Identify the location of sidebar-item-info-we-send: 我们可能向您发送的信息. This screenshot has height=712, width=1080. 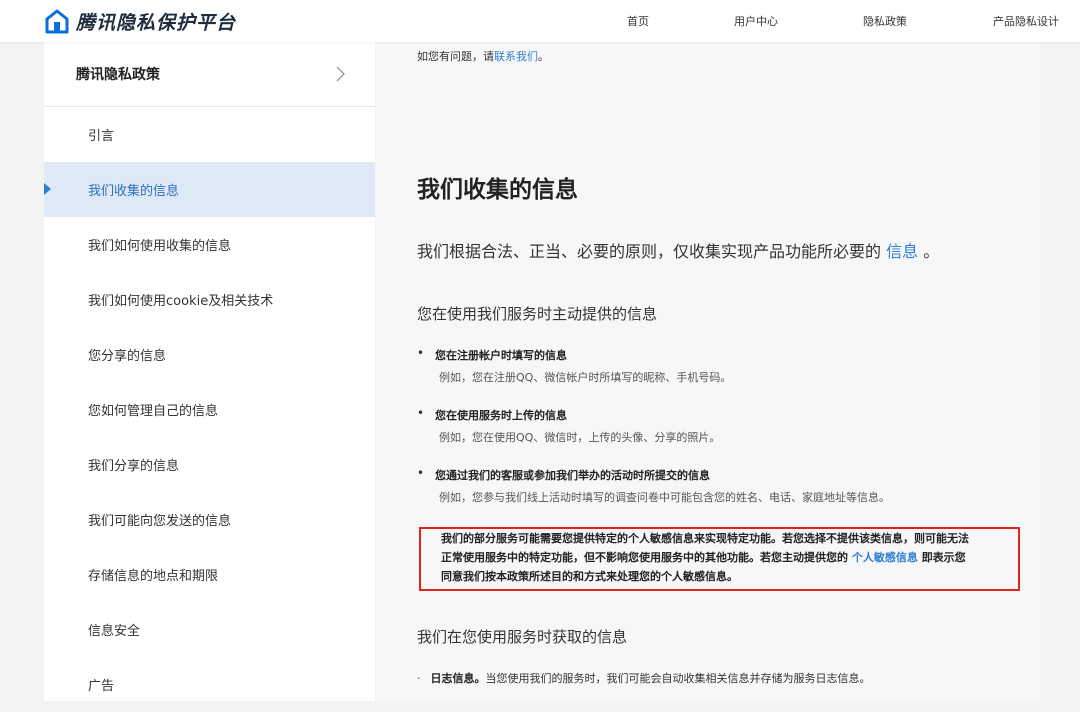
(209, 519).